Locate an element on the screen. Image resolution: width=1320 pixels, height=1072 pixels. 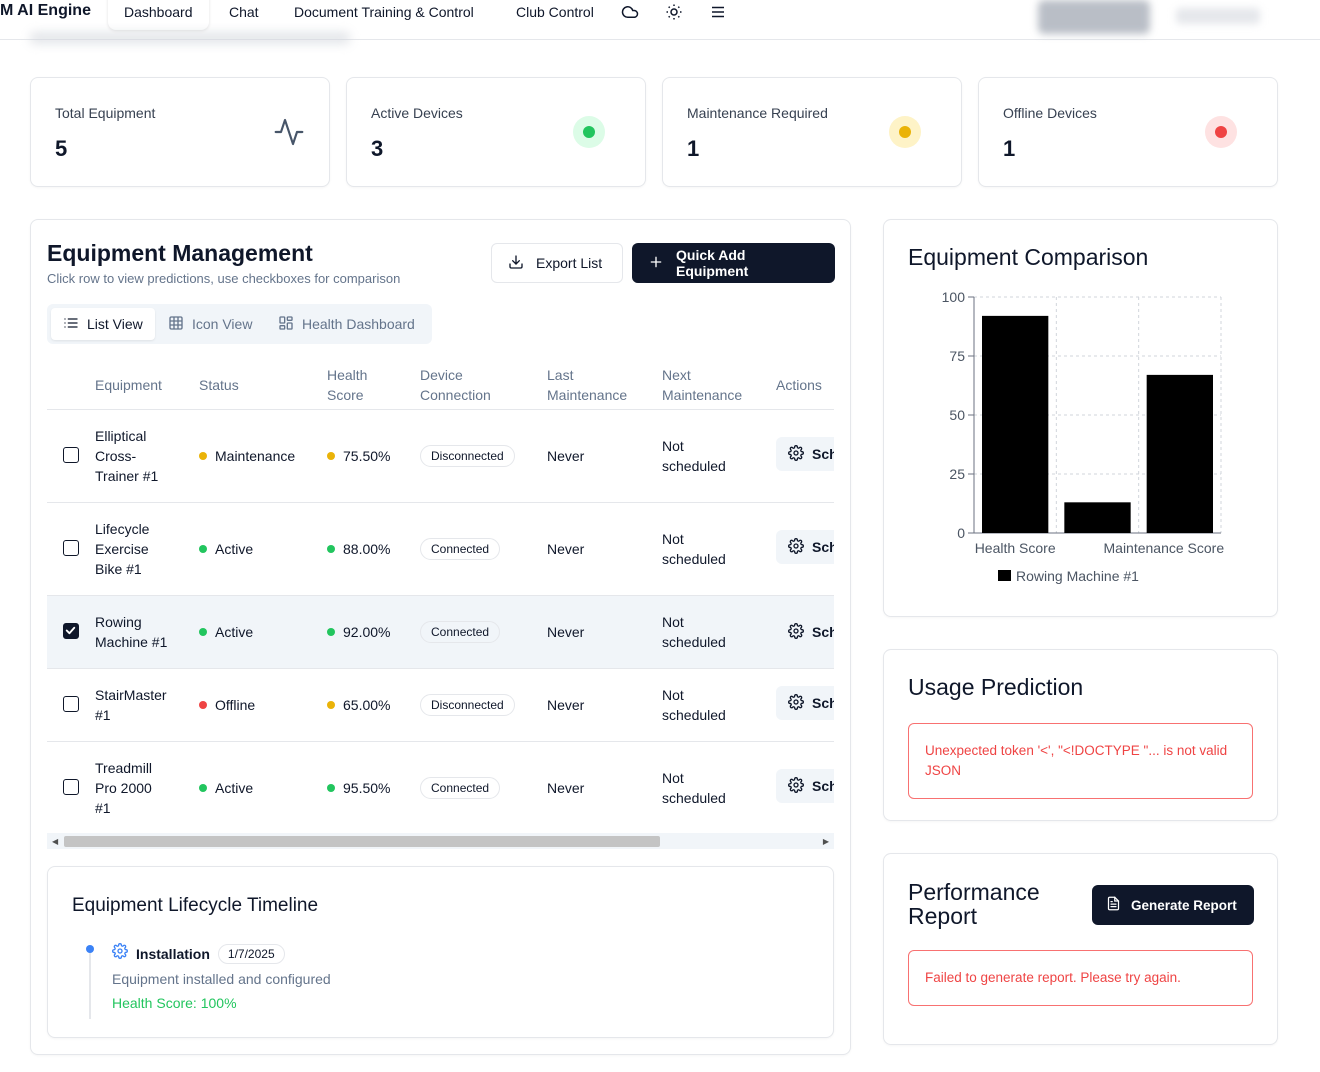
header-line: Score is located at coordinates (345, 395).